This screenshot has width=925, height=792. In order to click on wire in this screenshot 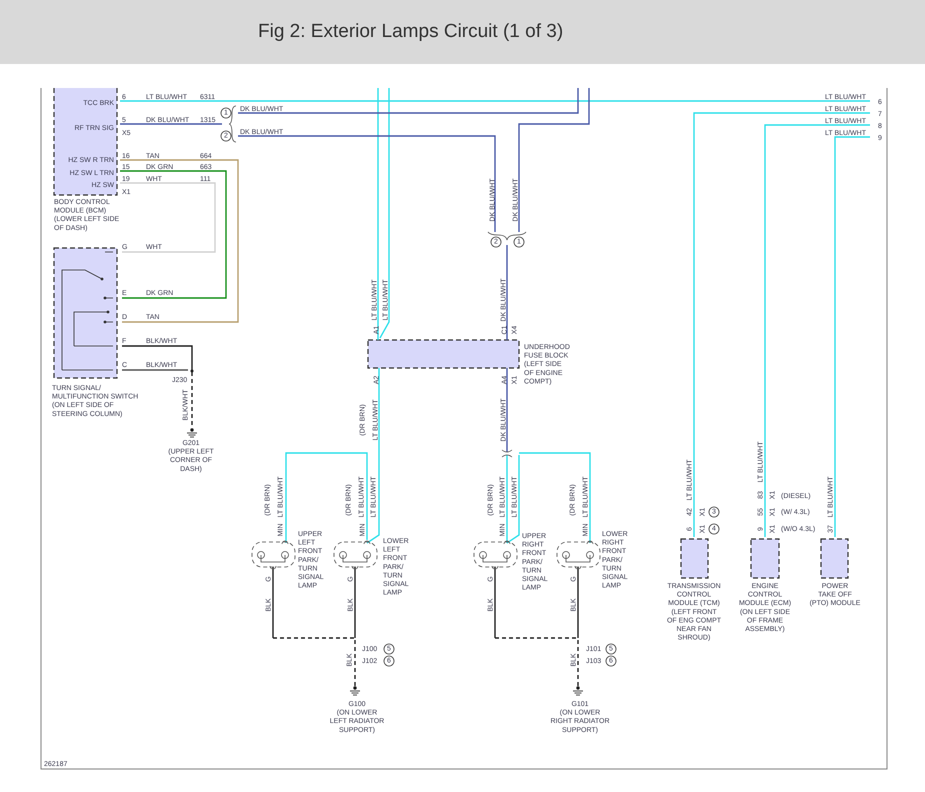, I will do `click(192, 400)`.